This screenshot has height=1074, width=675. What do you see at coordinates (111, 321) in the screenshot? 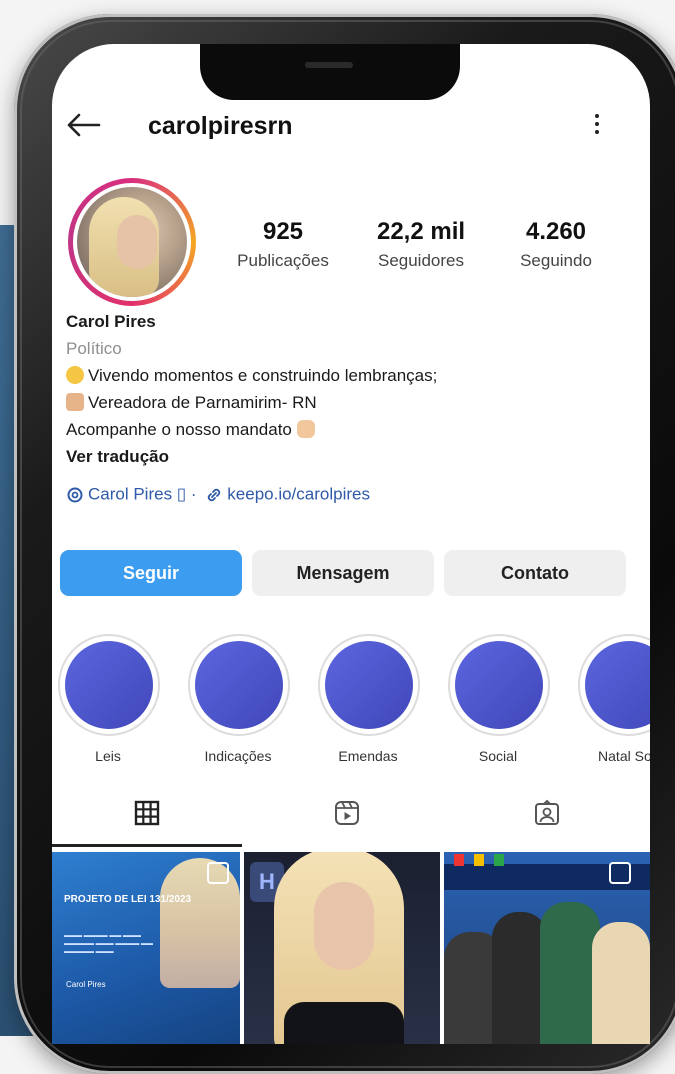
I see `profile-name: Carol Pires` at bounding box center [111, 321].